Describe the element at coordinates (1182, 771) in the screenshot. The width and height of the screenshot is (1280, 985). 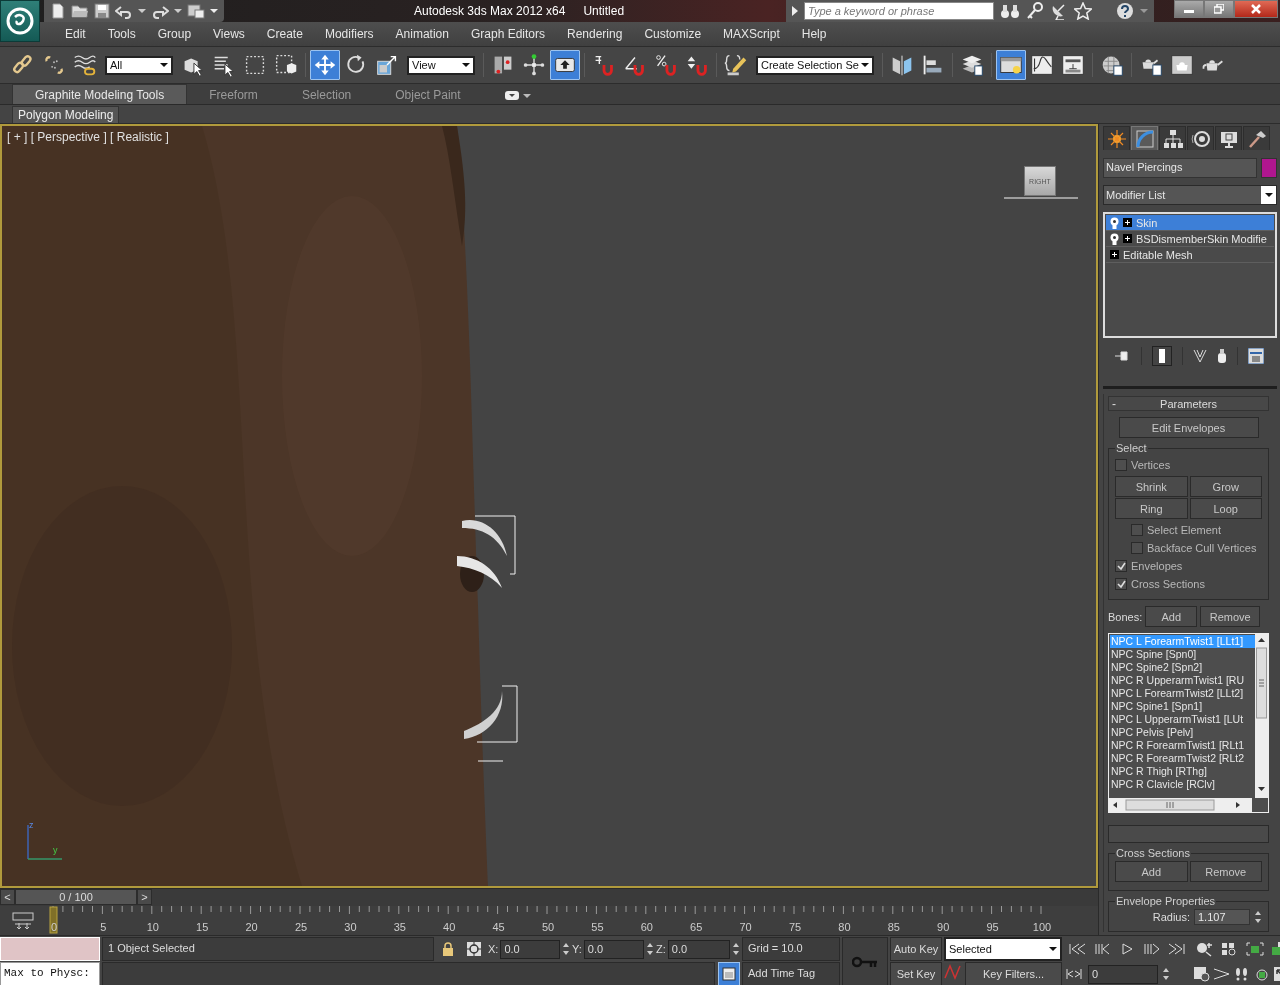
I see `bone-list-item: NPC R Thigh [RThg]` at that location.